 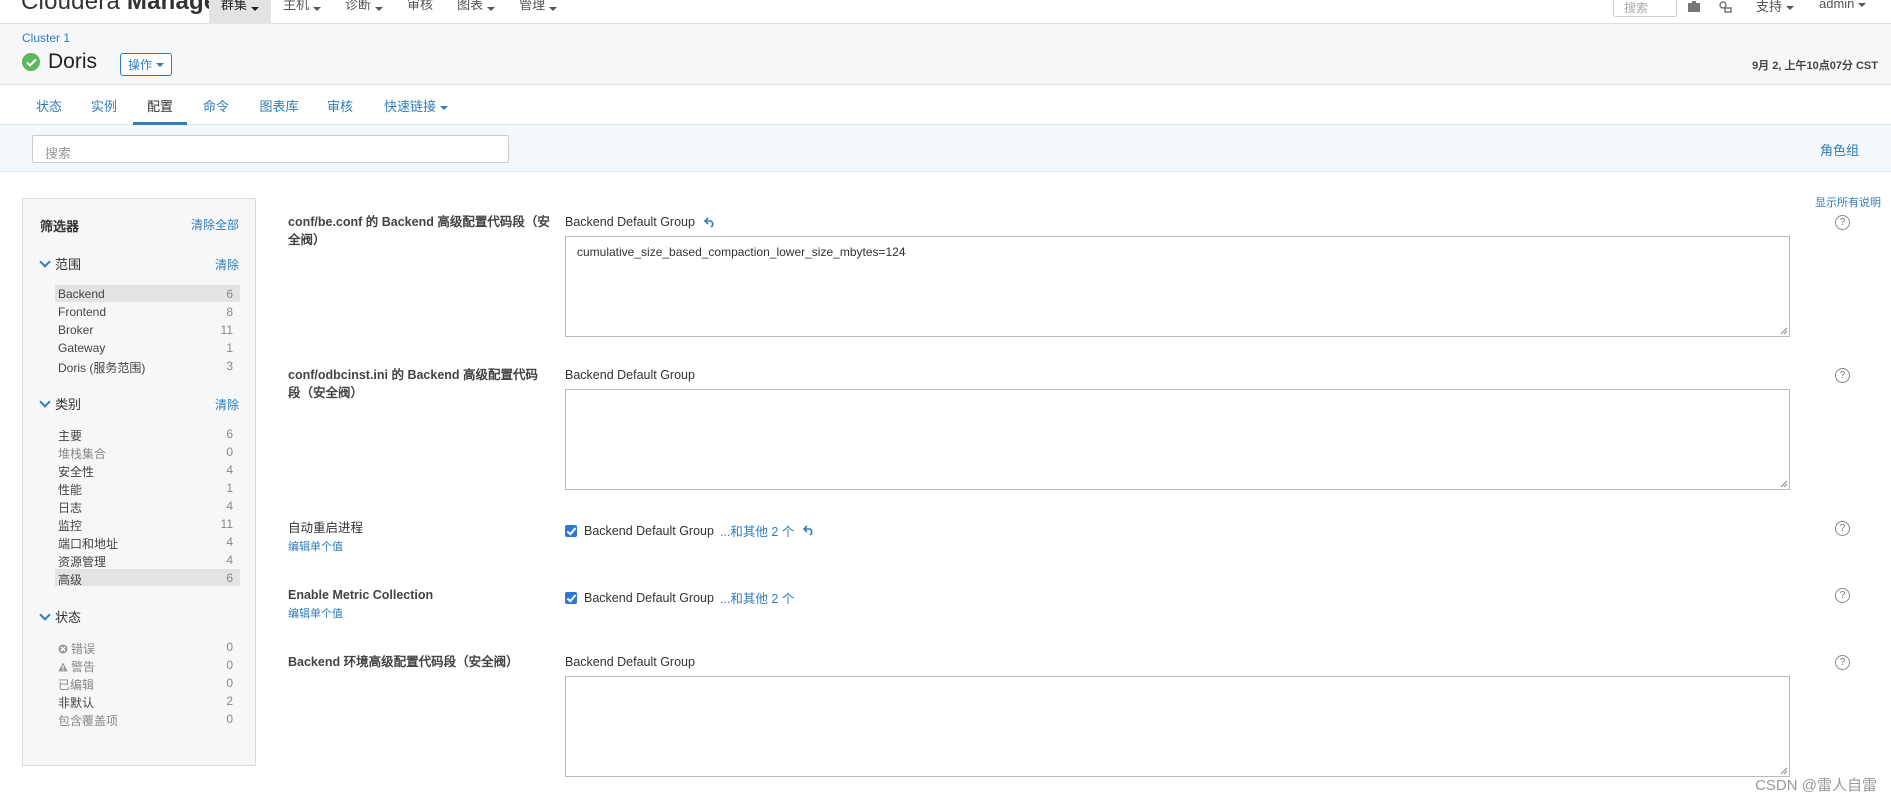 I want to click on filter-status-edited: 已编辑 0, so click(x=147, y=683).